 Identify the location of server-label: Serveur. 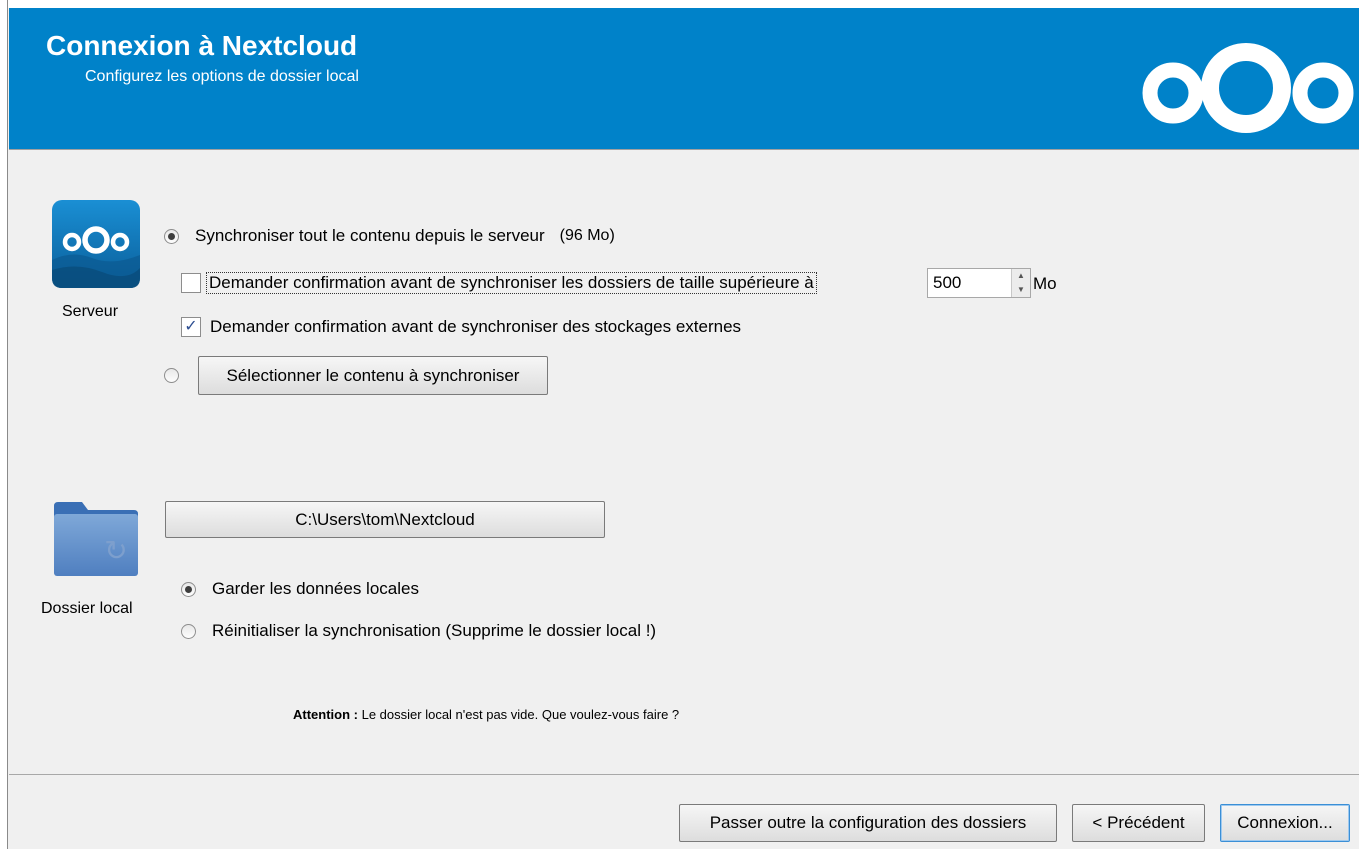
(90, 311).